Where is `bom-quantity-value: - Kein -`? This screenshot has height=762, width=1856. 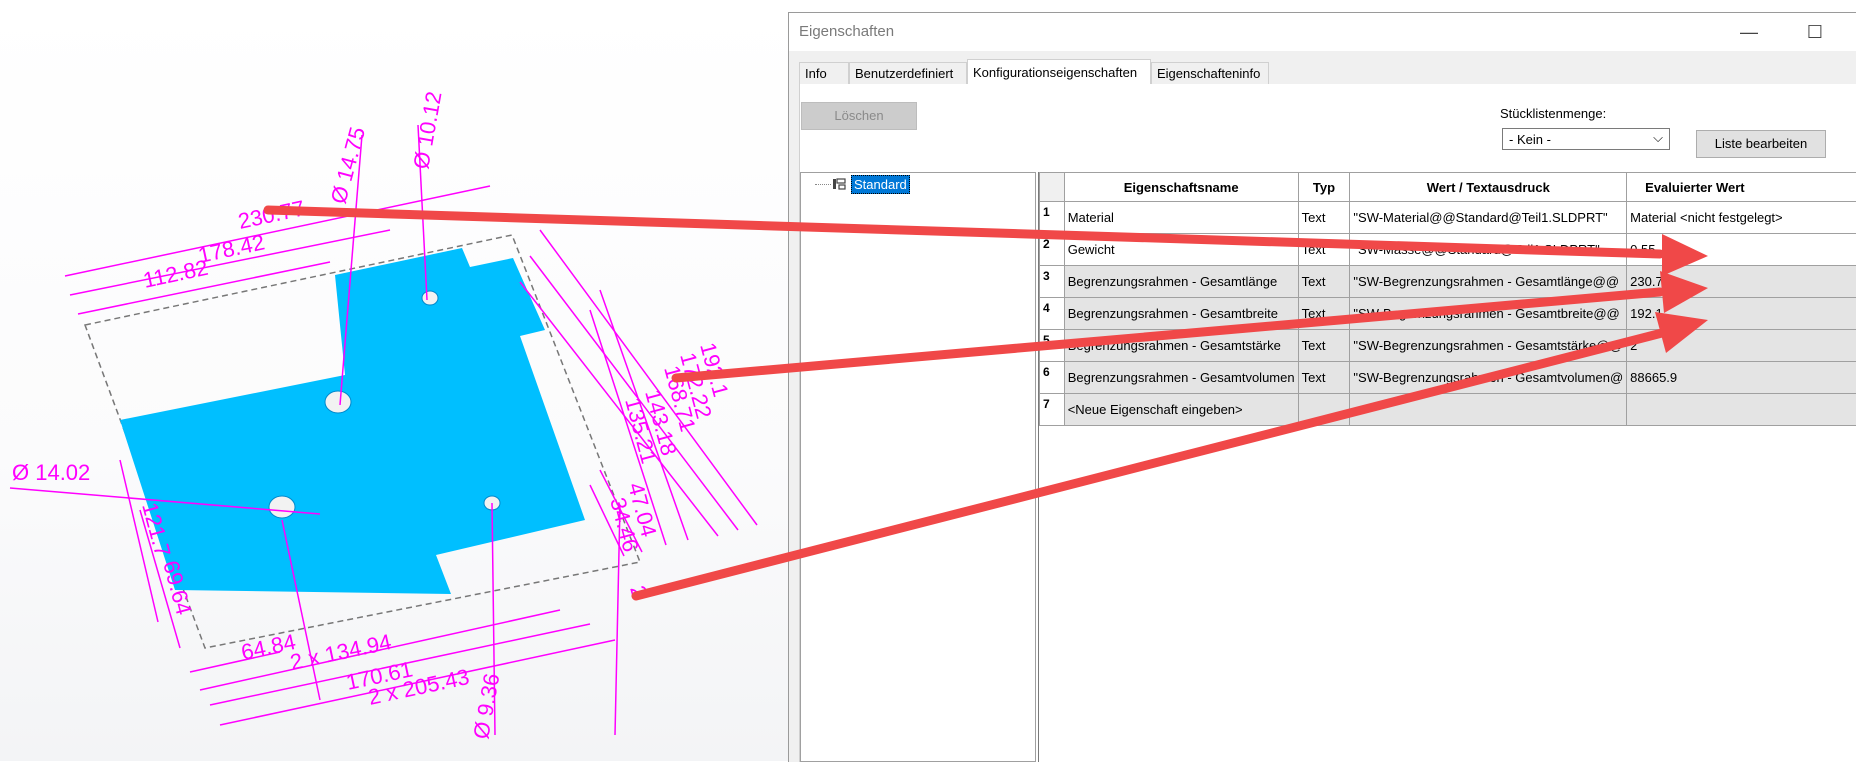
bom-quantity-value: - Kein - is located at coordinates (1530, 139).